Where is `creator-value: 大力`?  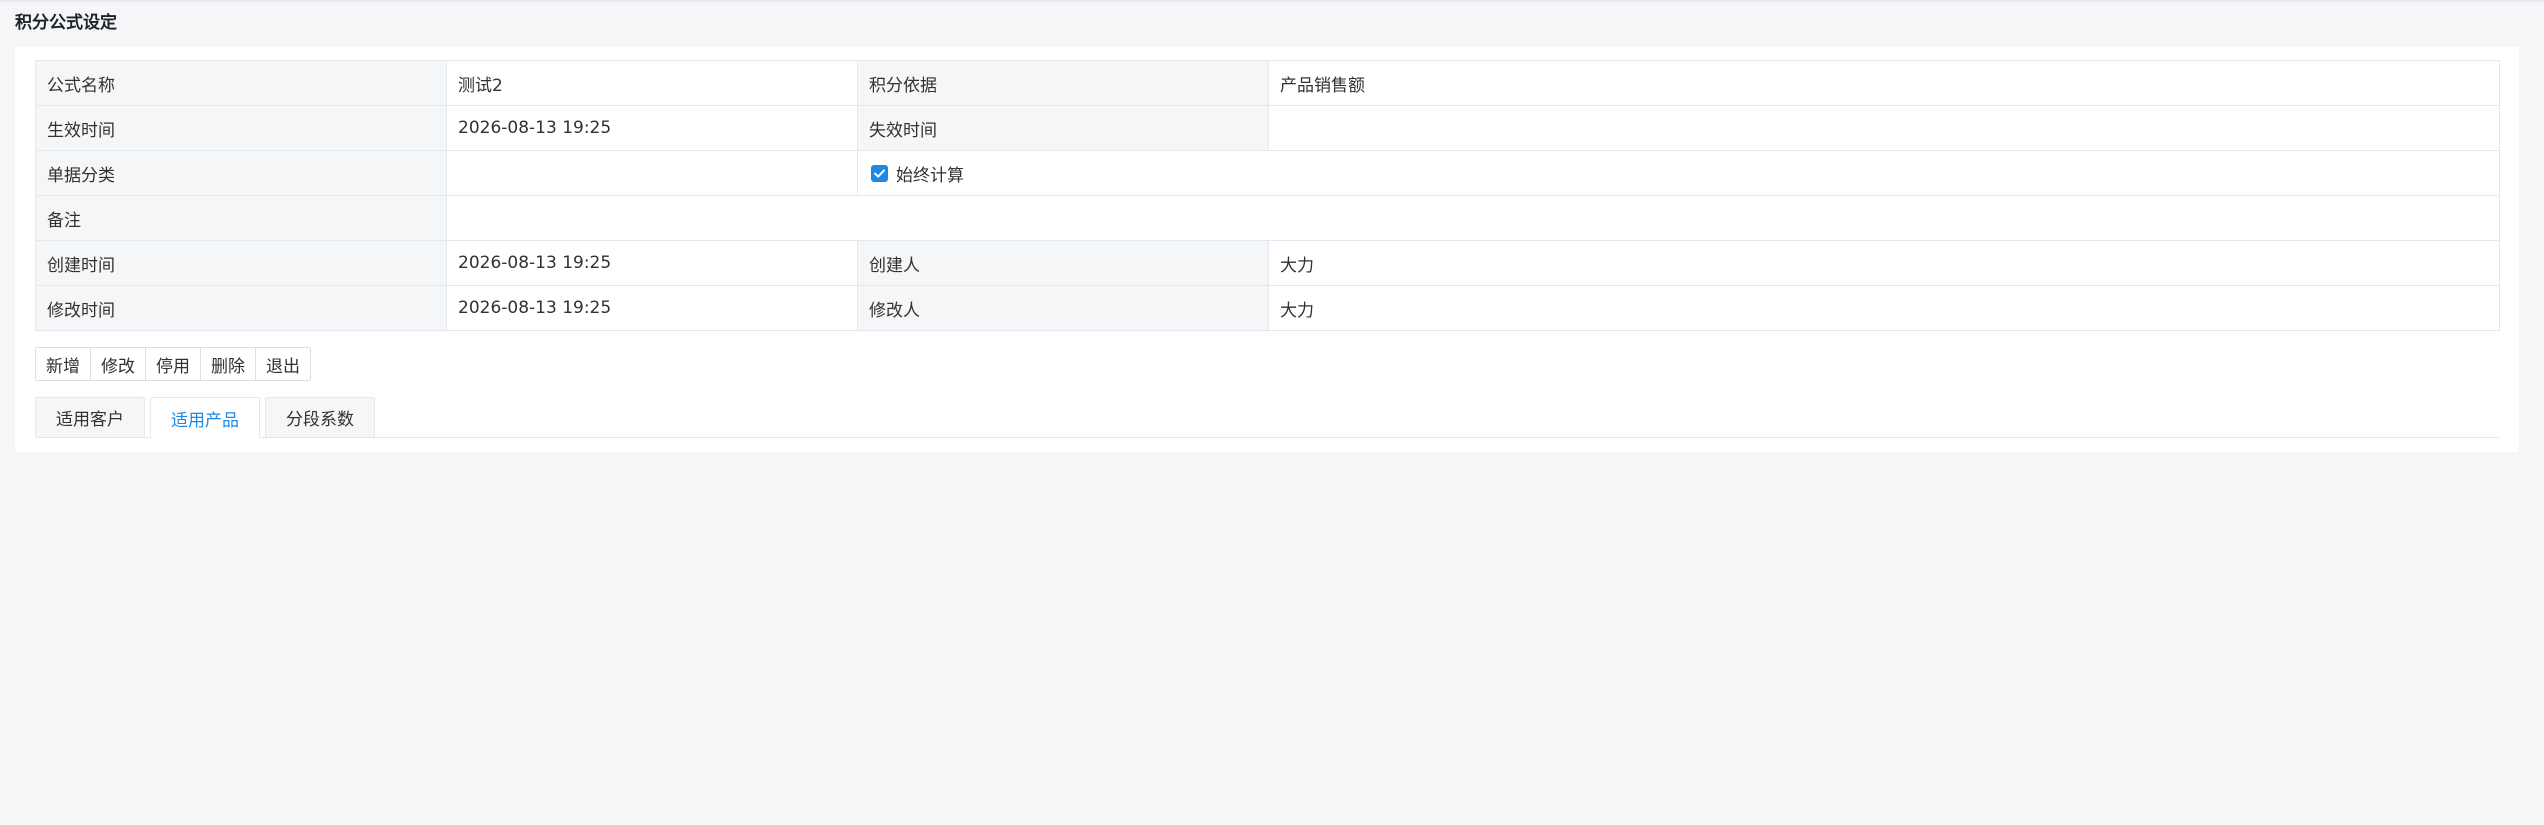 creator-value: 大力 is located at coordinates (1884, 263).